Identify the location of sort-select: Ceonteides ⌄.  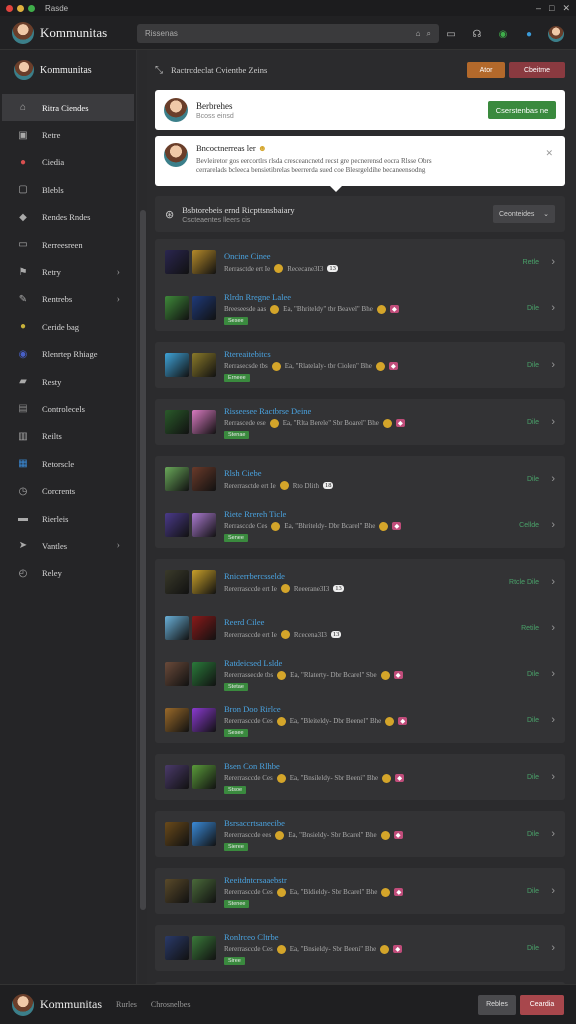
(524, 214).